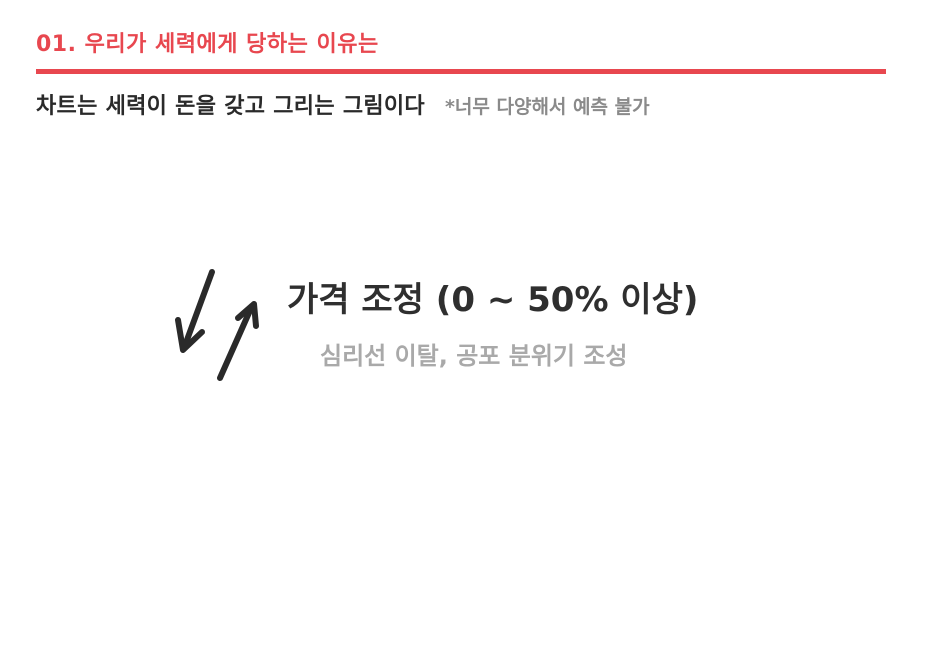  I want to click on main-description: 심리선 이탈, 공포 분위기 조성, so click(474, 356).